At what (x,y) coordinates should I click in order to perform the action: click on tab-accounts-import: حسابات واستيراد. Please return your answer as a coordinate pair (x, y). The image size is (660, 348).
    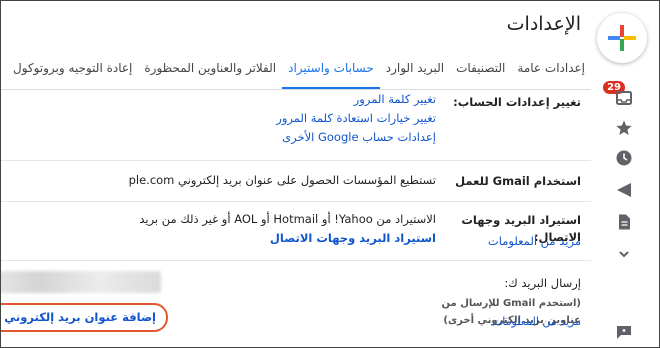
    Looking at the image, I should click on (331, 69).